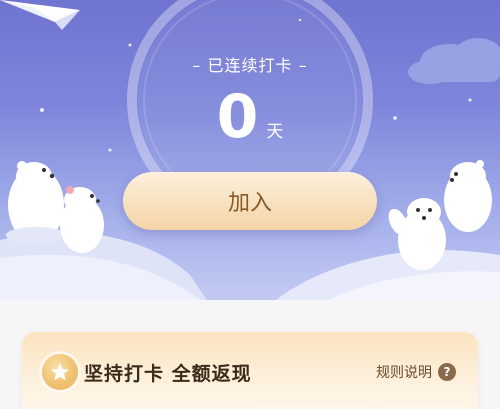 The height and width of the screenshot is (409, 500). Describe the element at coordinates (404, 373) in the screenshot. I see `rules-label: 规则说明` at that location.